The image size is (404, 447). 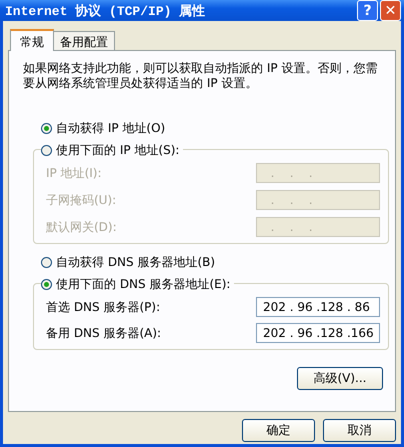 What do you see at coordinates (137, 284) in the screenshot?
I see `radio-option: 使用下面的 DNS 服务器地址(E):` at bounding box center [137, 284].